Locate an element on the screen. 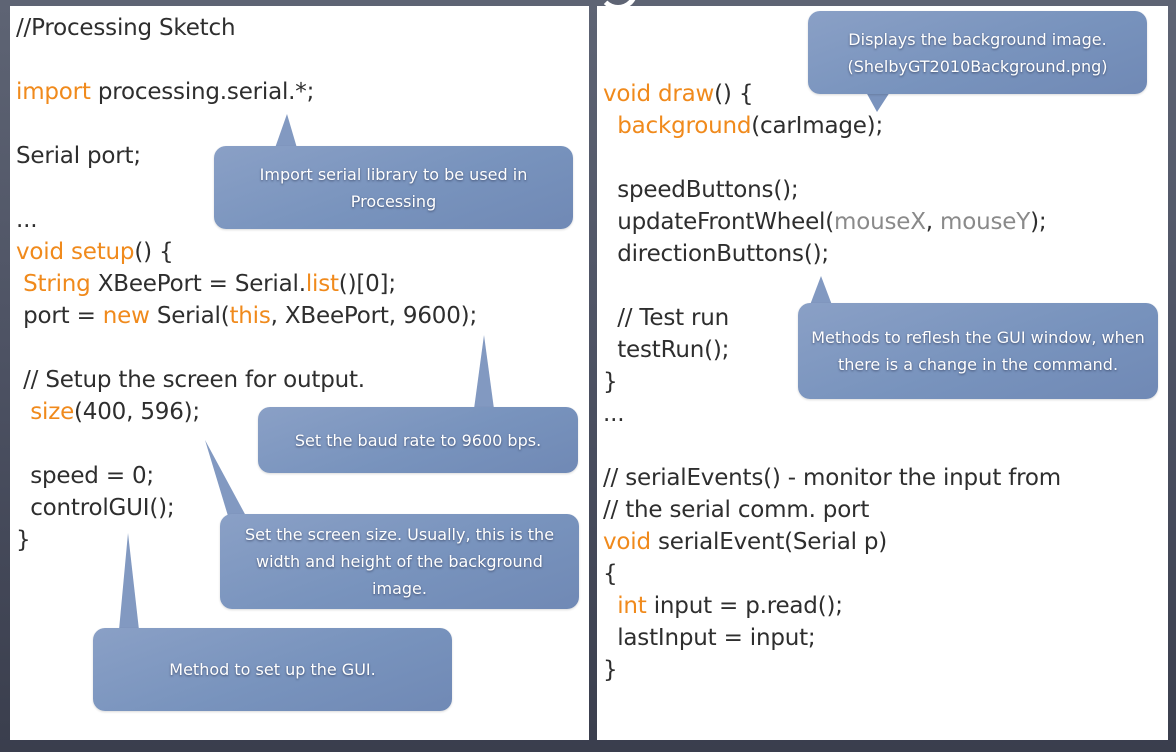 The image size is (1176, 752). code-text: speed = 0; is located at coordinates (85, 476).